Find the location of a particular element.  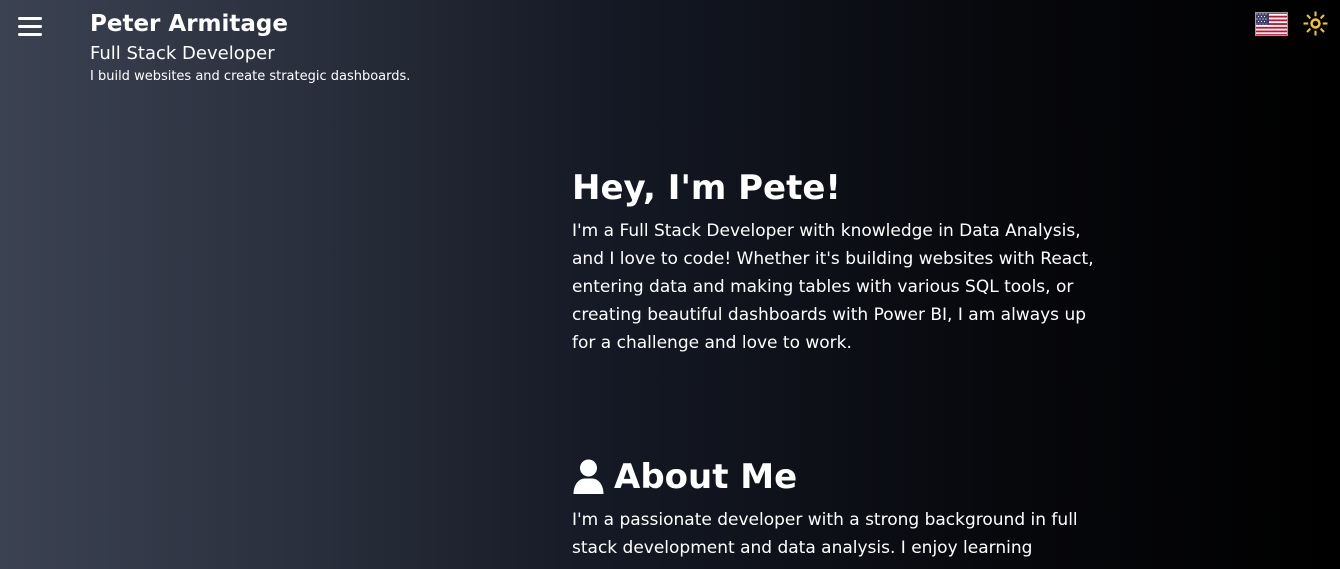

site-name: Peter Armitage is located at coordinates (189, 24).